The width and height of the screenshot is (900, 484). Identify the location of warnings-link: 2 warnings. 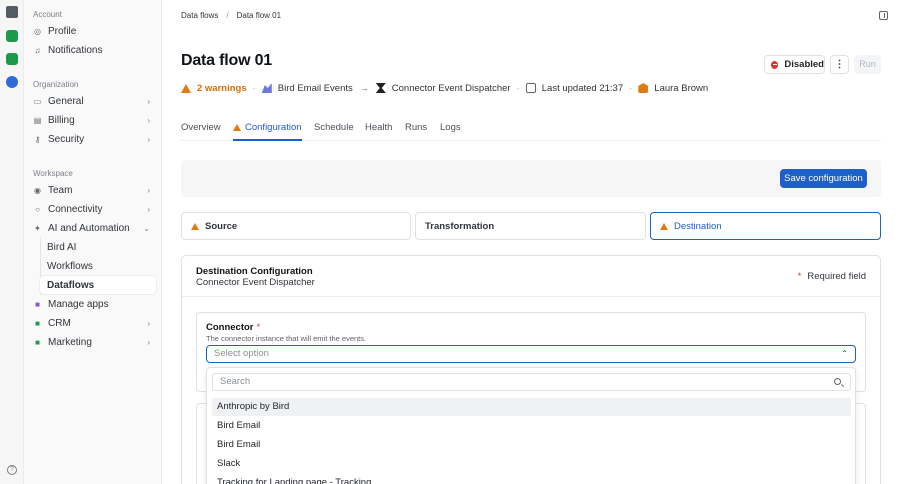
(222, 88).